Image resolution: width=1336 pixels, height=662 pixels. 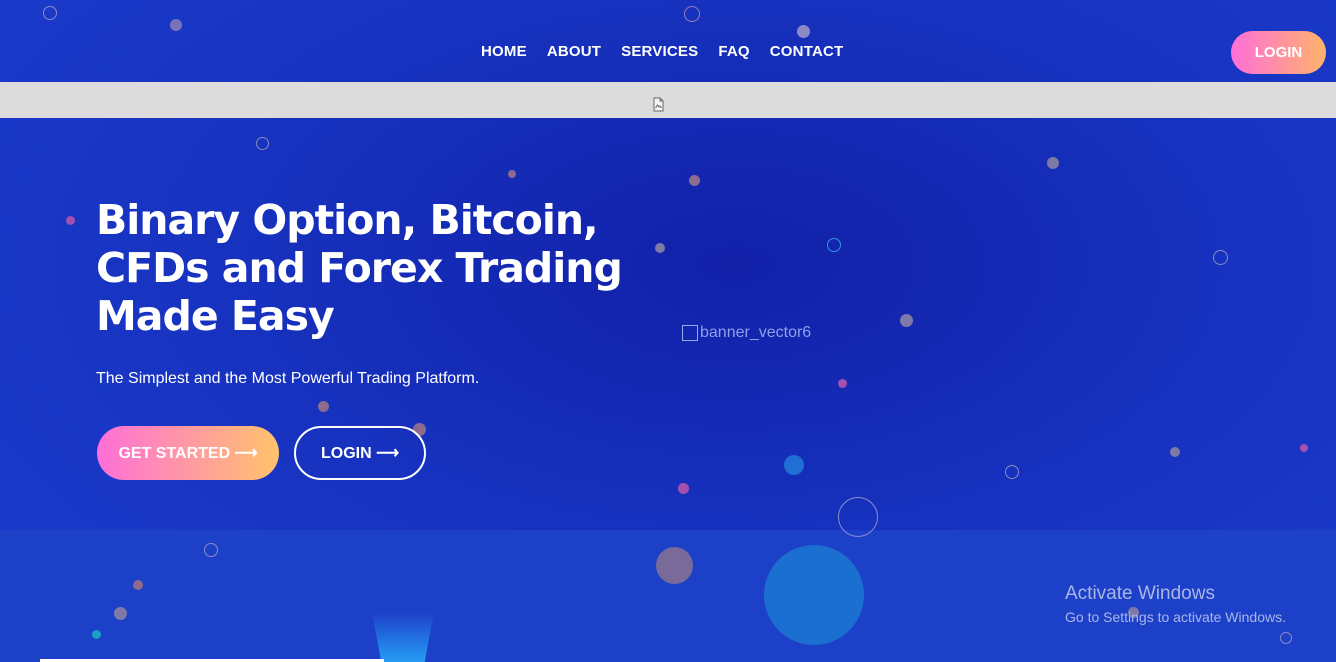 What do you see at coordinates (574, 51) in the screenshot?
I see `nav-about-link: ABOUT` at bounding box center [574, 51].